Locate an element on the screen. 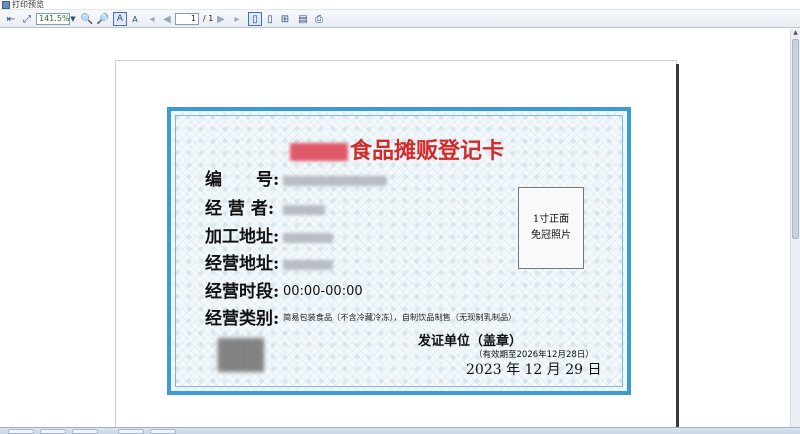 This screenshot has height=434, width=800. print-icon: ⎙ is located at coordinates (319, 19).